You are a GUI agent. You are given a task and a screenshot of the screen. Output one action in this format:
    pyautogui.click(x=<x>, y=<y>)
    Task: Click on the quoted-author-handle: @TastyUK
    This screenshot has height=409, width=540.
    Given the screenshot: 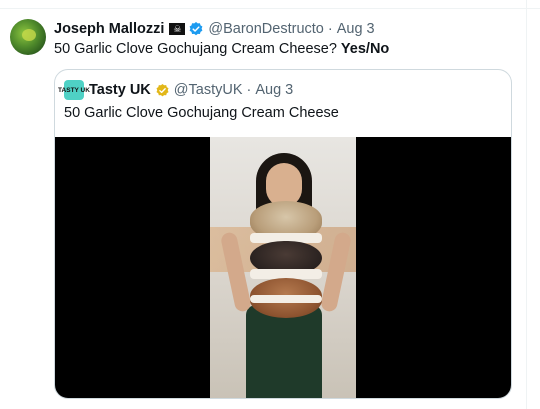 What is the action you would take?
    pyautogui.click(x=208, y=90)
    